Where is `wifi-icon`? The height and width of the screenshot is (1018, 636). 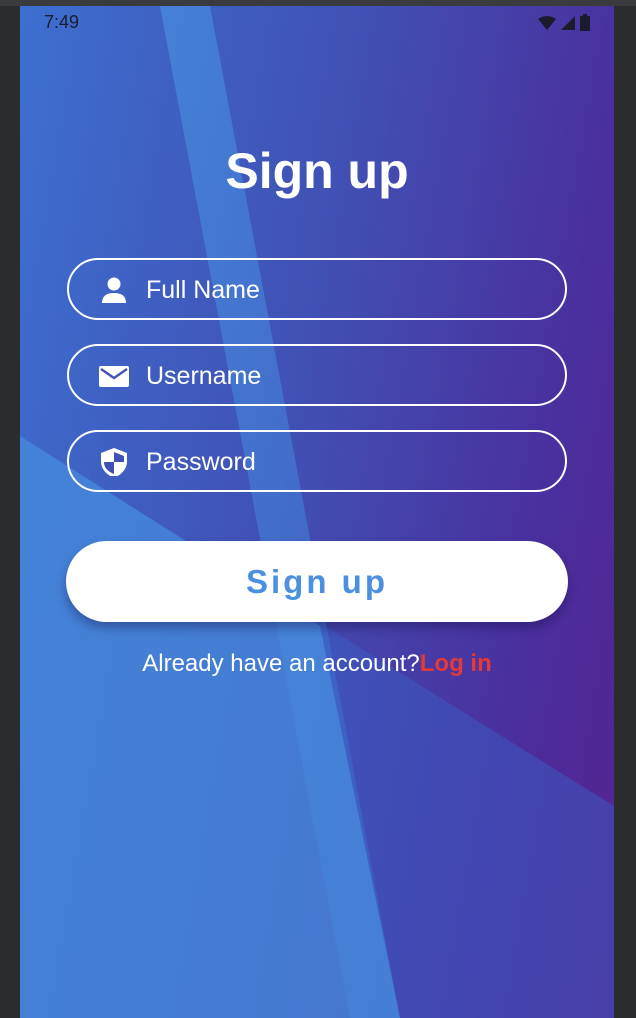 wifi-icon is located at coordinates (547, 22).